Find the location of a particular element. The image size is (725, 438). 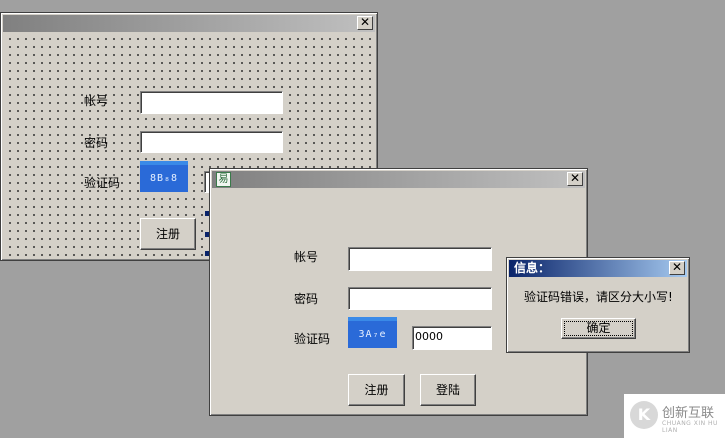

password-input is located at coordinates (420, 298).